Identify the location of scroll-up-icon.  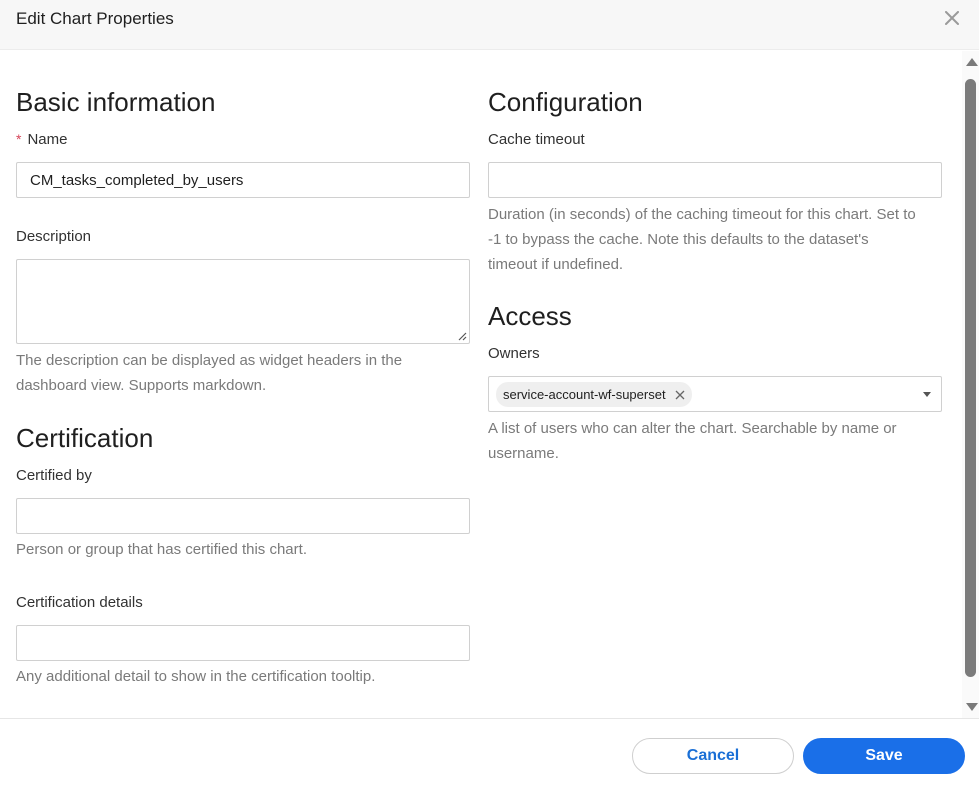
(972, 62).